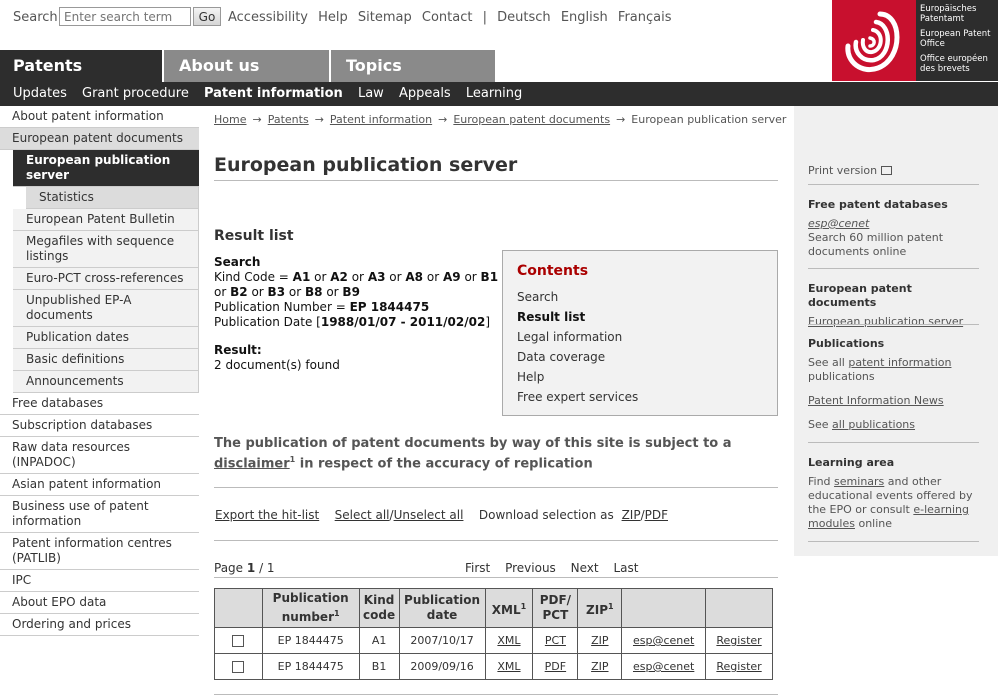 This screenshot has height=696, width=998. Describe the element at coordinates (555, 666) in the screenshot. I see `cell-document-link: PDF` at that location.